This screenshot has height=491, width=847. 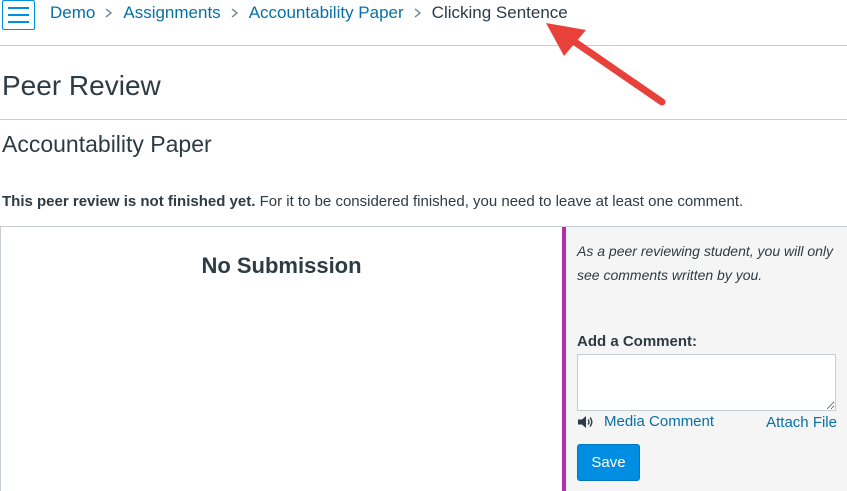 What do you see at coordinates (72, 13) in the screenshot?
I see `breadcrumb-demo: Demo` at bounding box center [72, 13].